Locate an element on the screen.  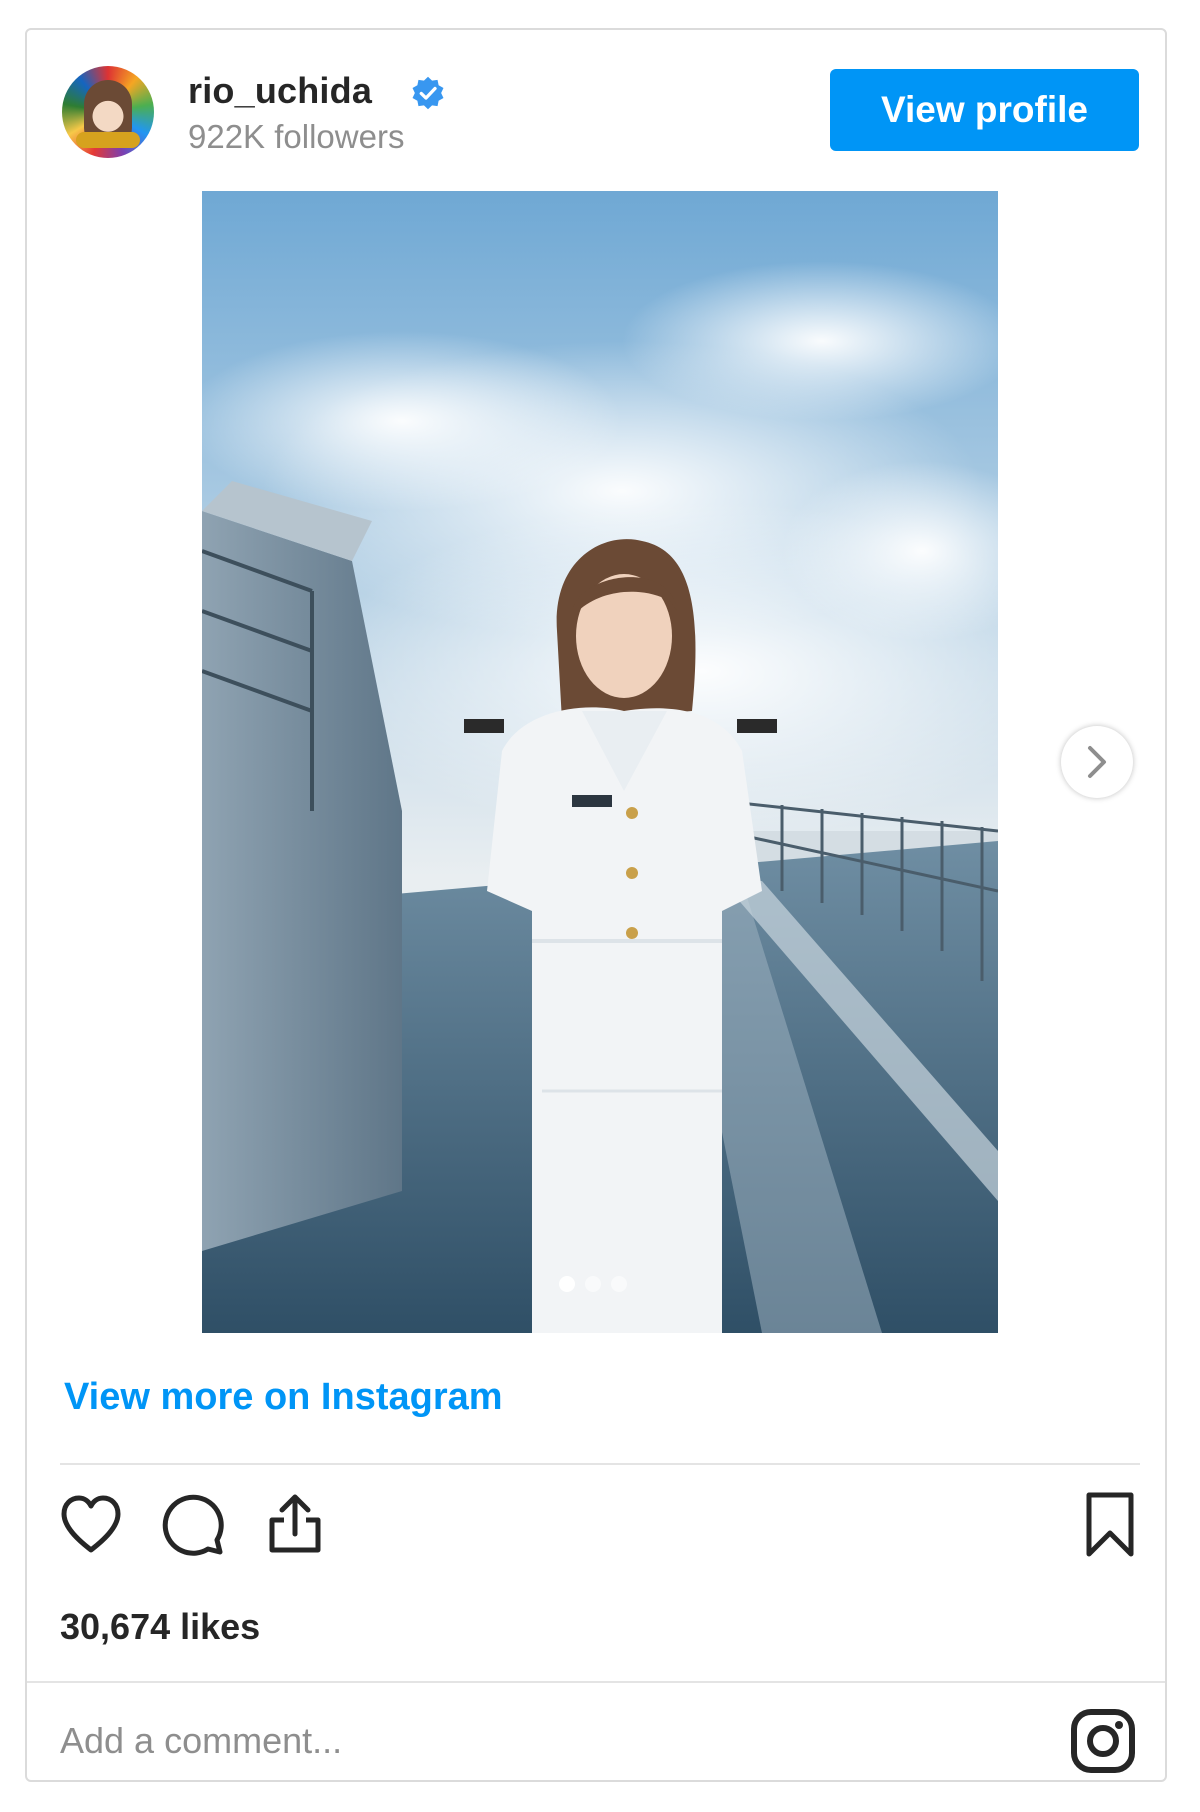
bookmark-icon is located at coordinates (1110, 1525).